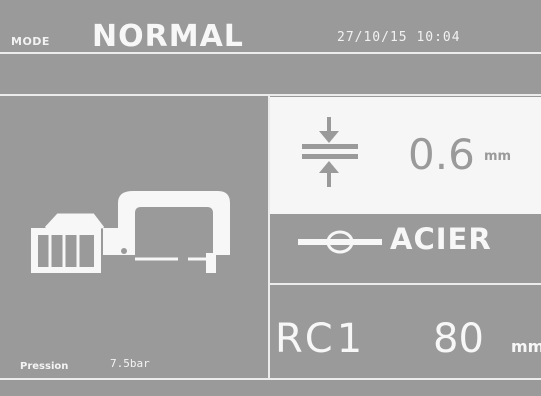 This screenshot has width=541, height=396. What do you see at coordinates (30, 41) in the screenshot?
I see `mode-label: MODE` at bounding box center [30, 41].